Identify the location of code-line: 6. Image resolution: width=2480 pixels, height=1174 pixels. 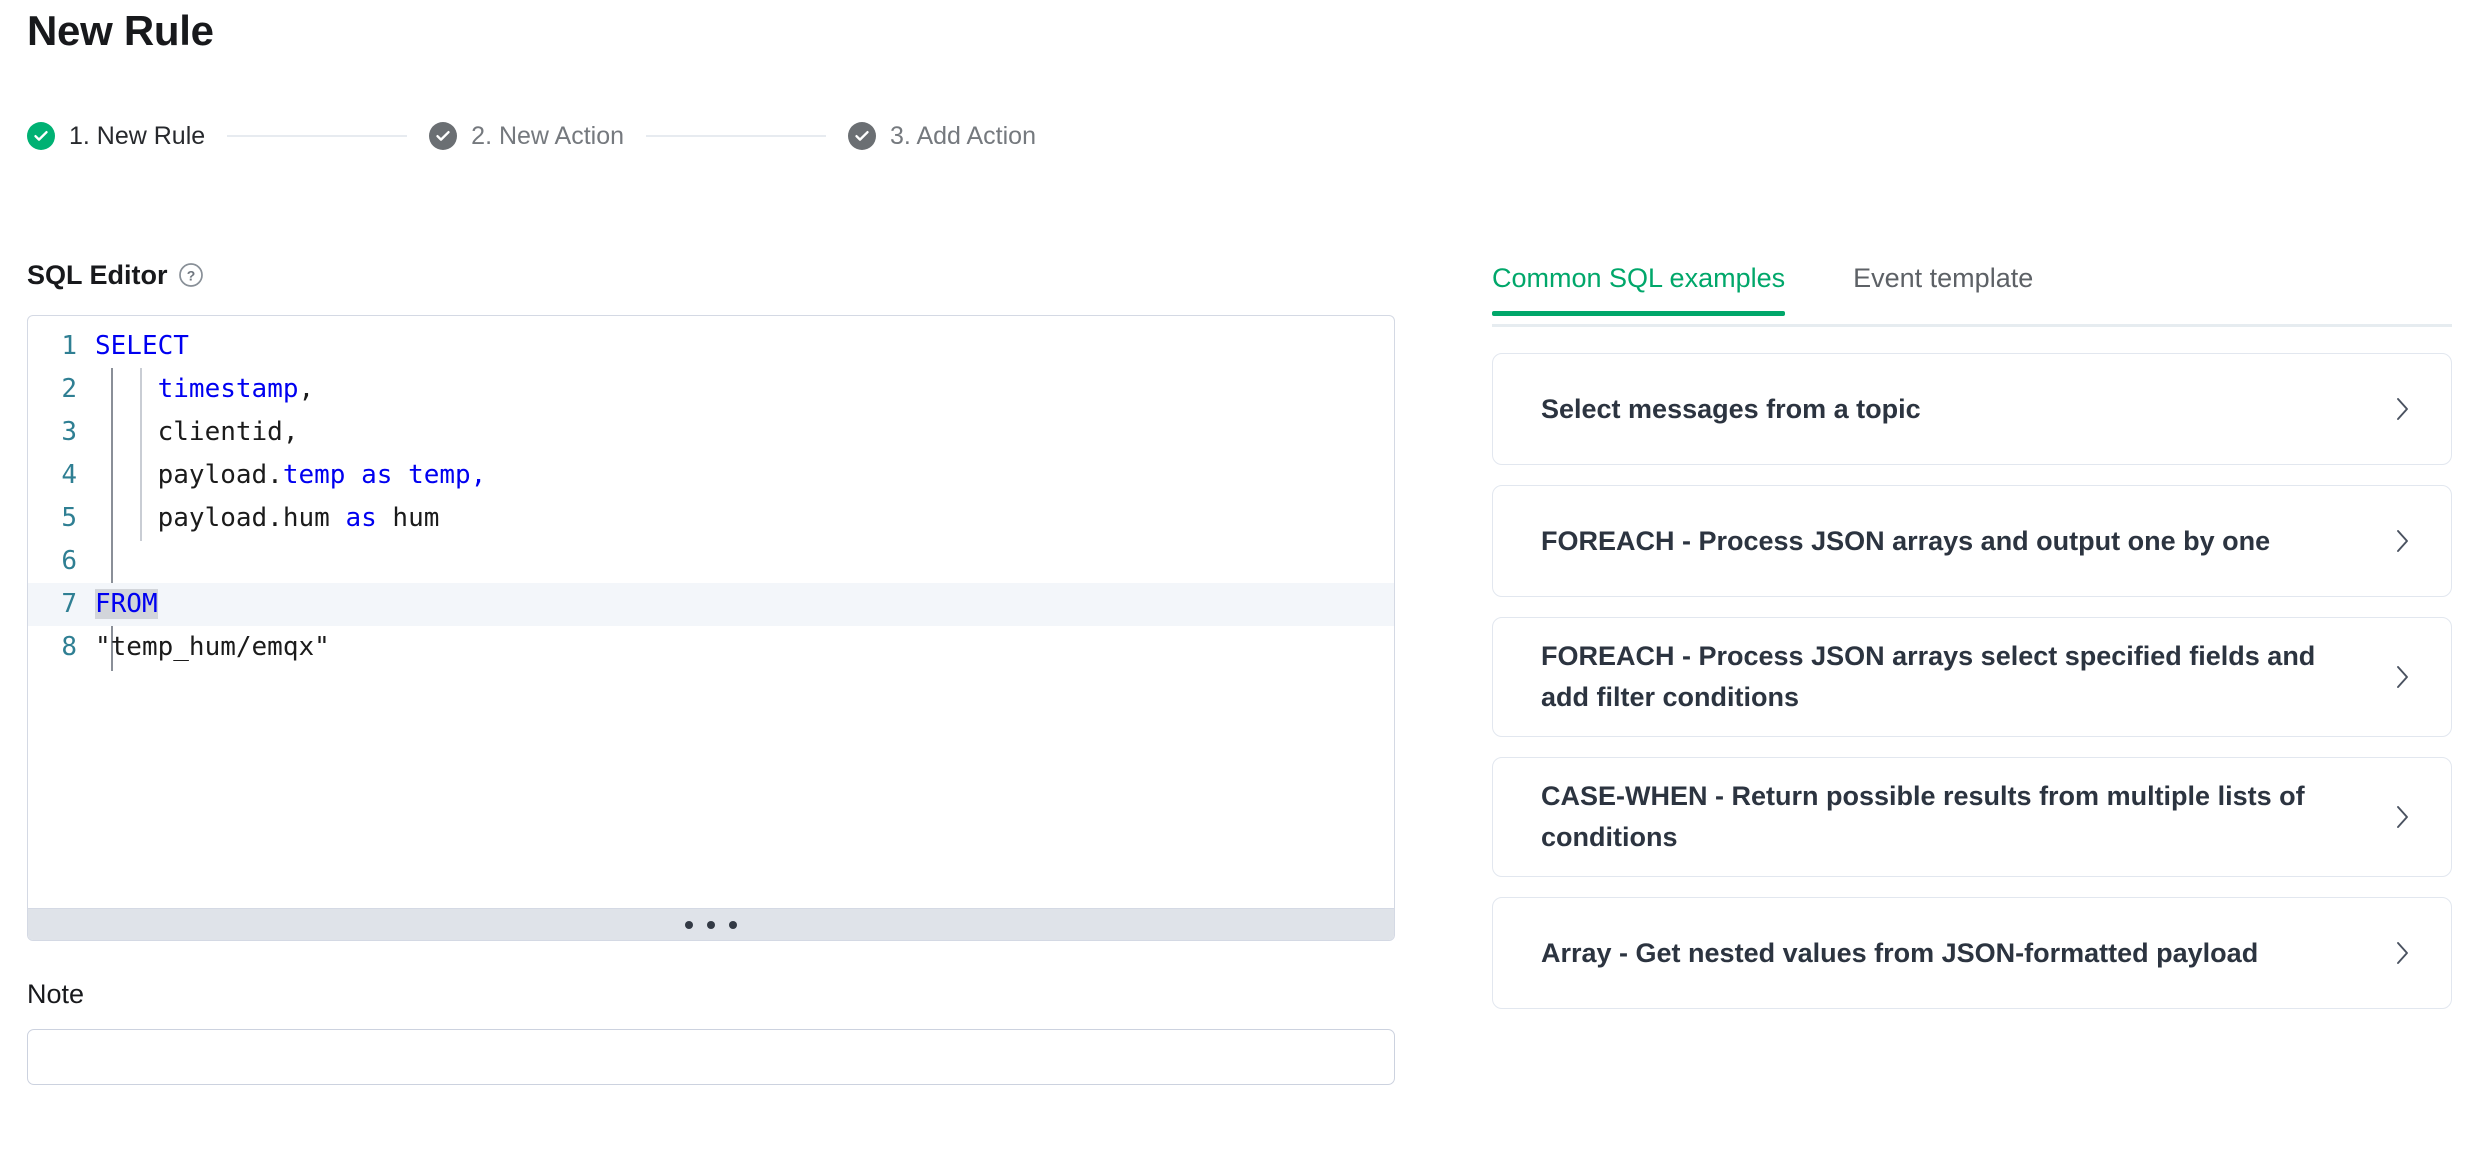
(711, 561).